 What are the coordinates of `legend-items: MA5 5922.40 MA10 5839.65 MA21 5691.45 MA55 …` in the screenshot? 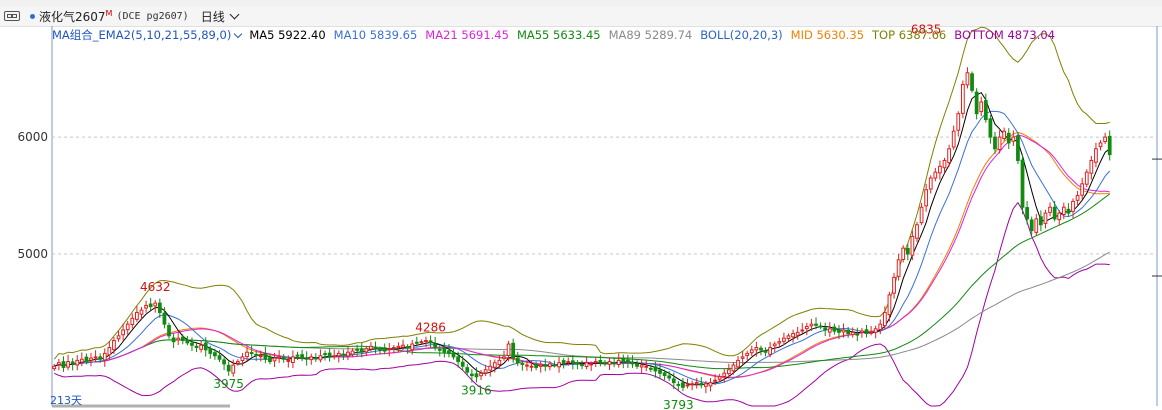 It's located at (652, 35).